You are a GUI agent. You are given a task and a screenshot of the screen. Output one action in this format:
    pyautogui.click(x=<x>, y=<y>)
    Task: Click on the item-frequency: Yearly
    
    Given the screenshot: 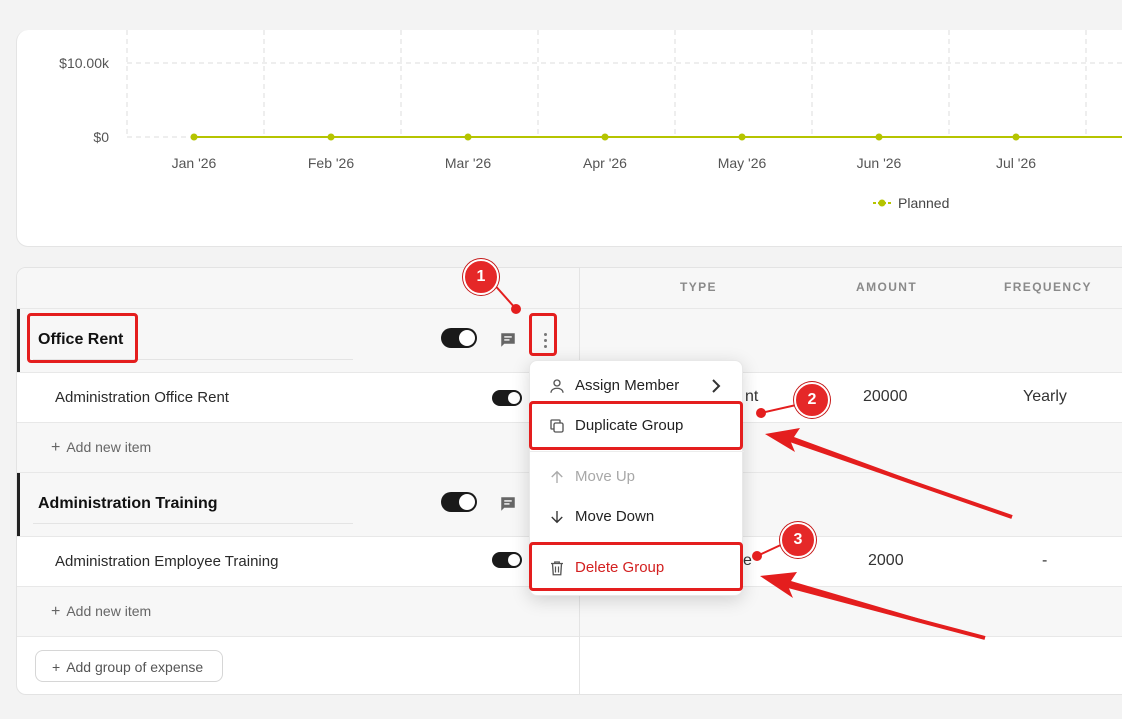 What is the action you would take?
    pyautogui.click(x=1045, y=396)
    